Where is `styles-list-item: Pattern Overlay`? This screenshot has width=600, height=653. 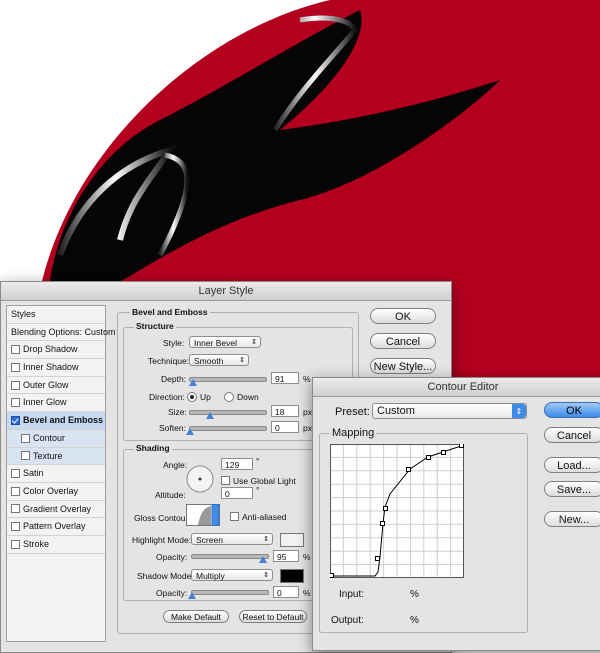 styles-list-item: Pattern Overlay is located at coordinates (56, 527).